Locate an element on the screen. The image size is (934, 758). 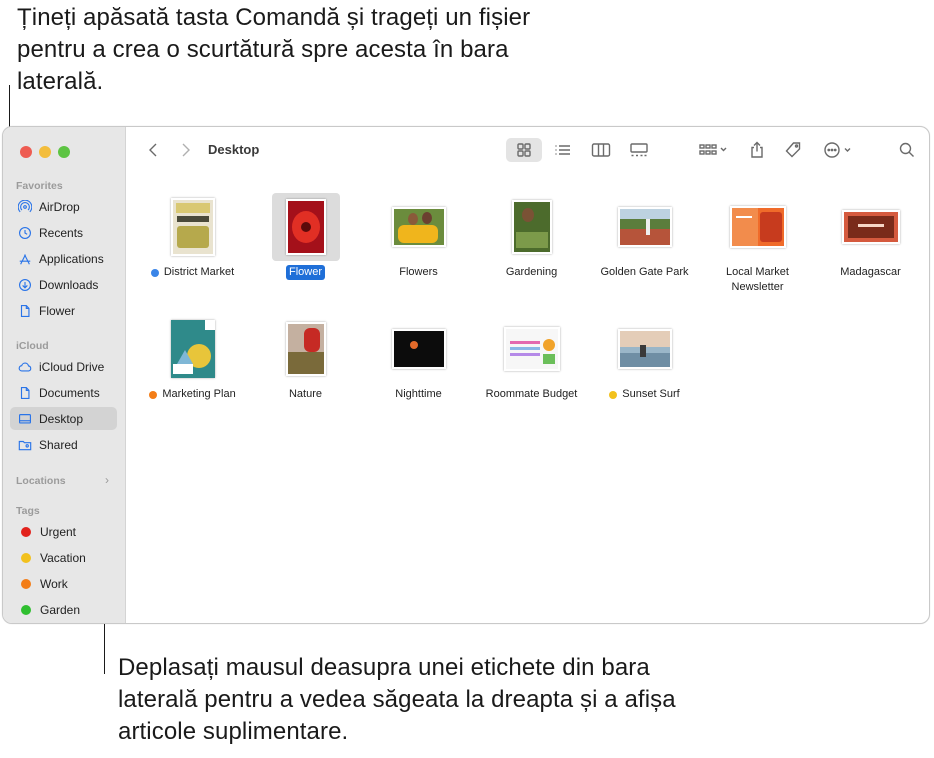
minimize-button is located at coordinates (45, 152).